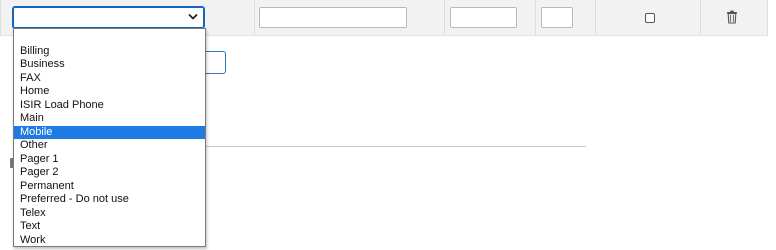  I want to click on dropdown-option, so click(109, 38).